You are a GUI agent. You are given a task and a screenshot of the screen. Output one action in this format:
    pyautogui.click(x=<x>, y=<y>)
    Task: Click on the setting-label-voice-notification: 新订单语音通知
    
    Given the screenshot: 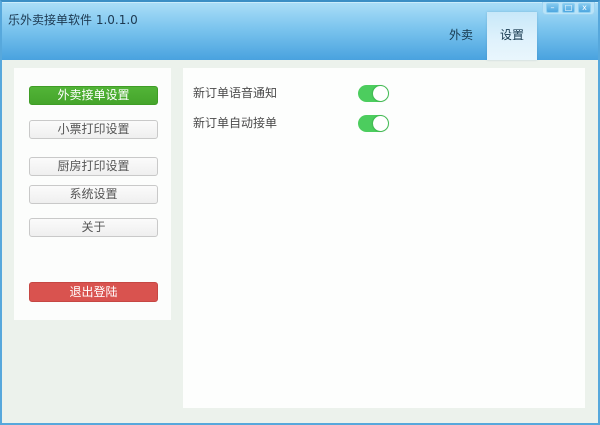 What is the action you would take?
    pyautogui.click(x=235, y=93)
    